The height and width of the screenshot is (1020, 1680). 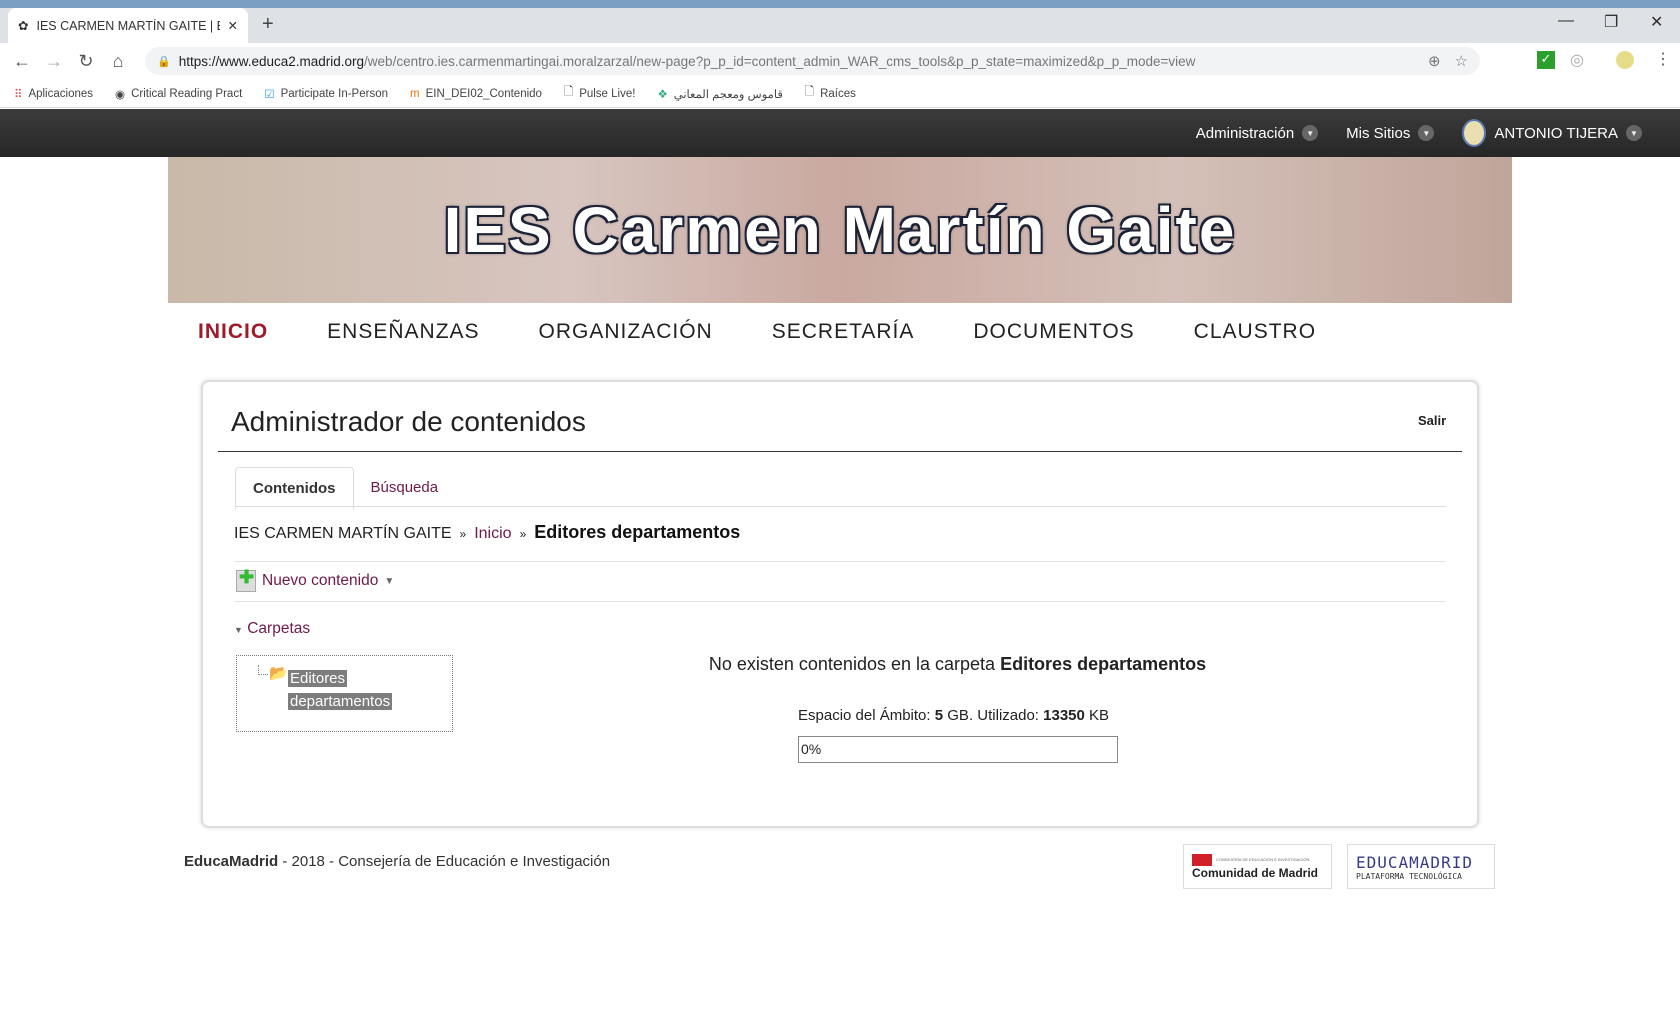 What do you see at coordinates (1556, 133) in the screenshot?
I see `user-name: ANTONIO TIJERA` at bounding box center [1556, 133].